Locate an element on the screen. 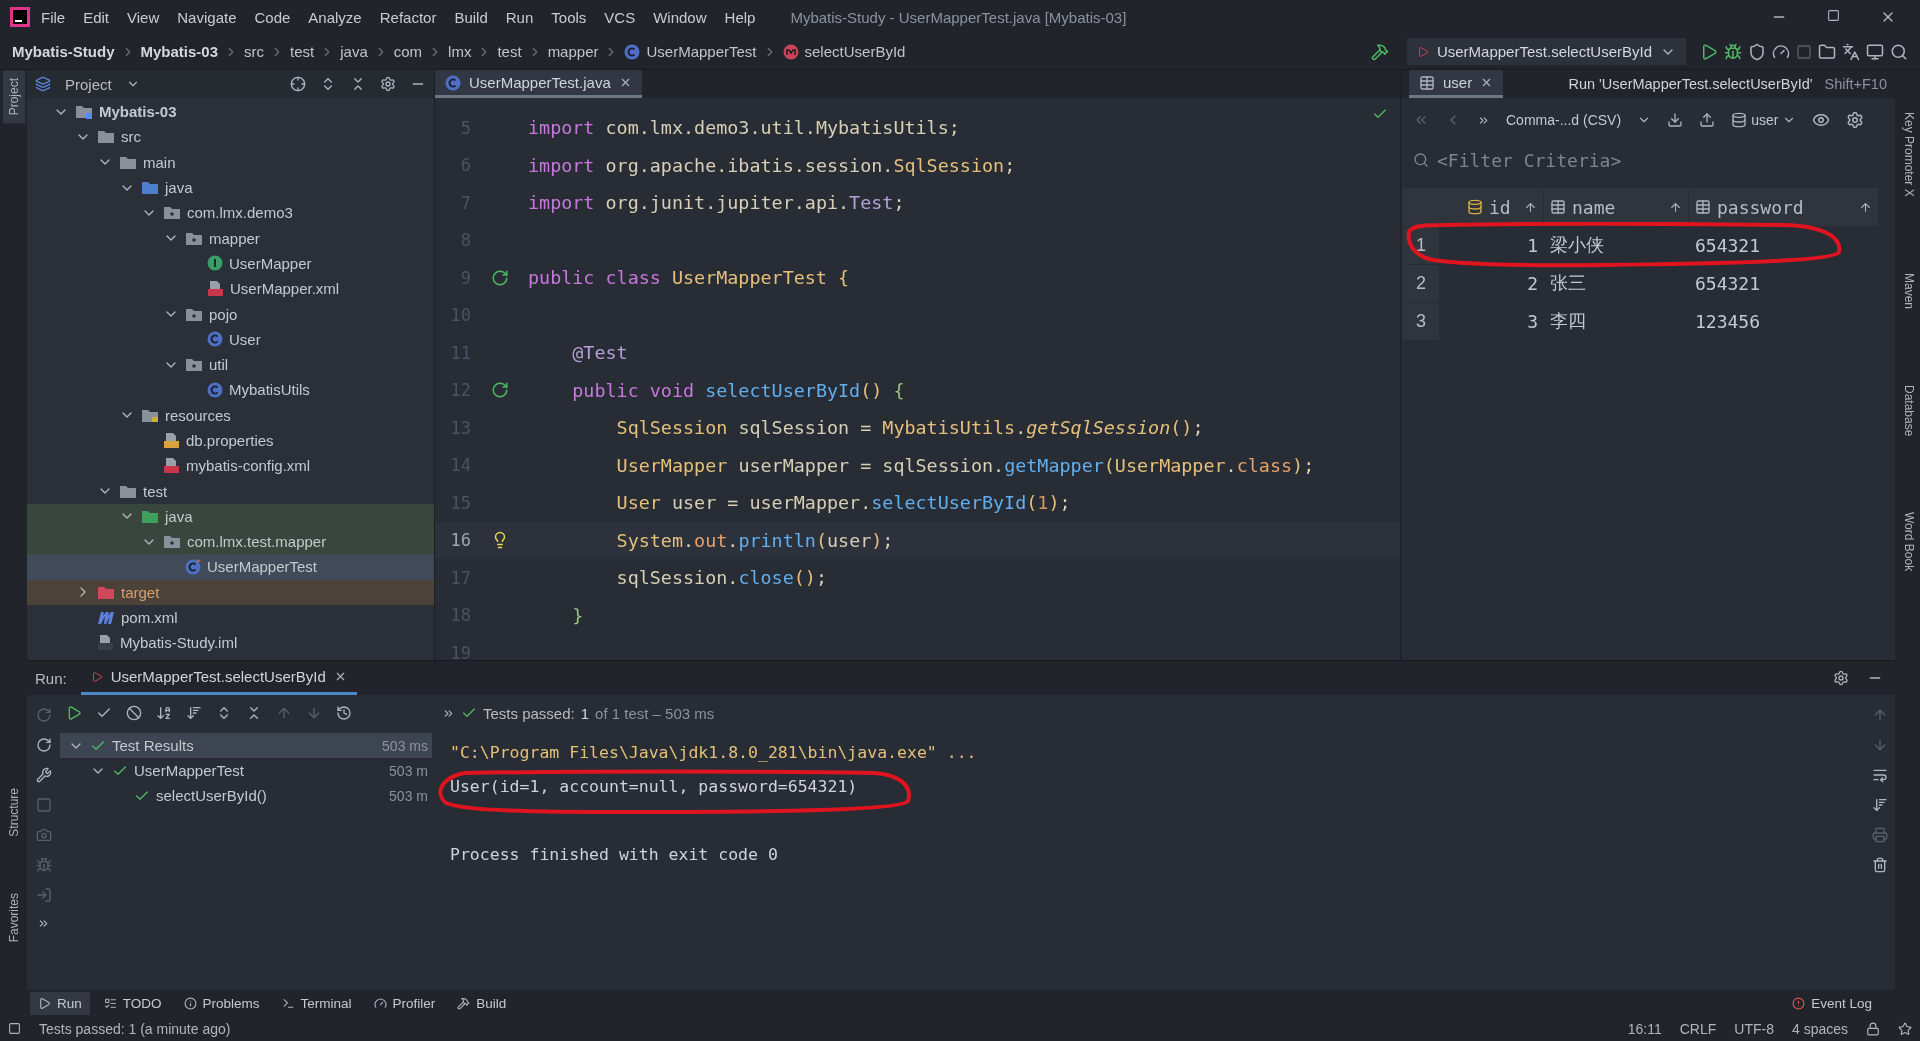 The width and height of the screenshot is (1920, 1041). tool-window-tab: Favorites is located at coordinates (13, 917).